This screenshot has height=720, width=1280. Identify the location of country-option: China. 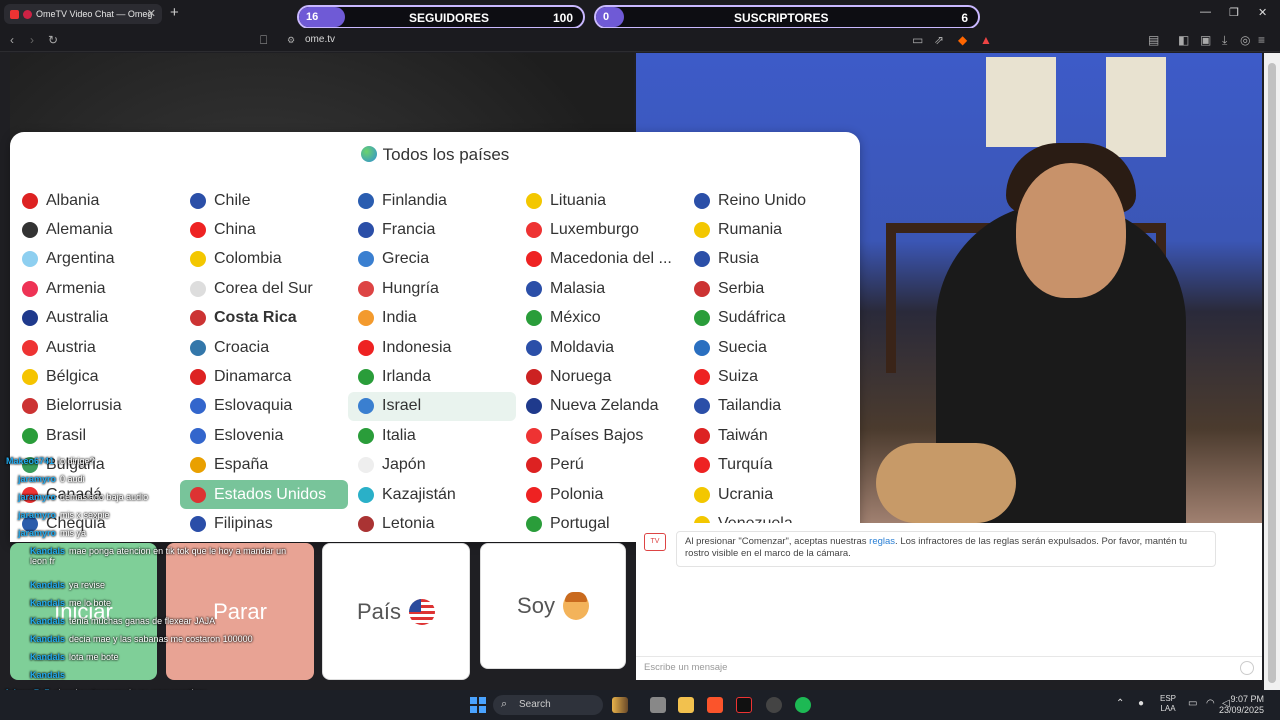
(264, 229).